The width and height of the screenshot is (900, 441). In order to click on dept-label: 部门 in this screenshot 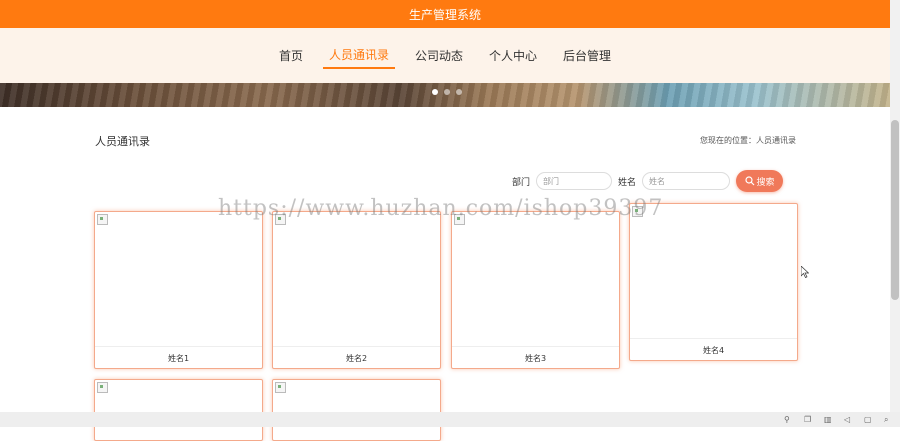, I will do `click(521, 182)`.